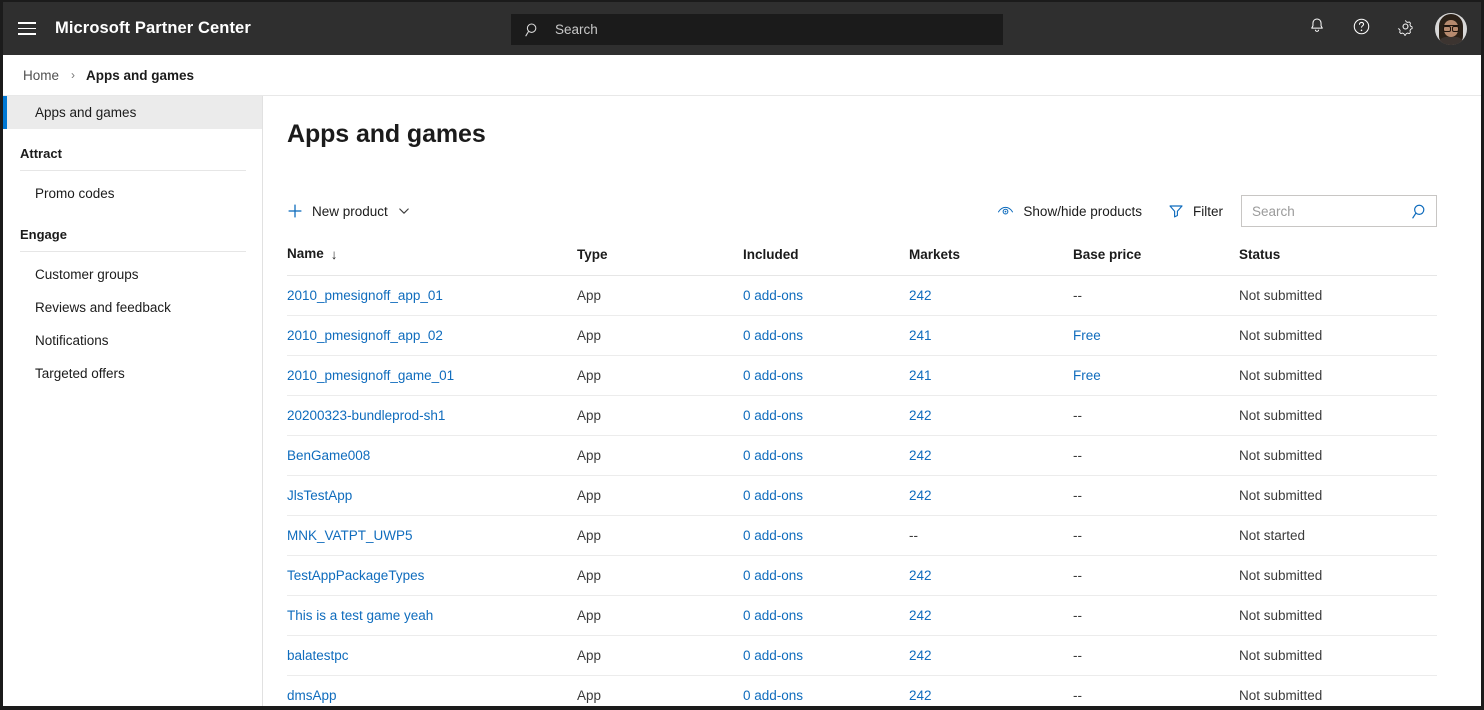 This screenshot has width=1484, height=710. I want to click on notifications-button, so click(1317, 28).